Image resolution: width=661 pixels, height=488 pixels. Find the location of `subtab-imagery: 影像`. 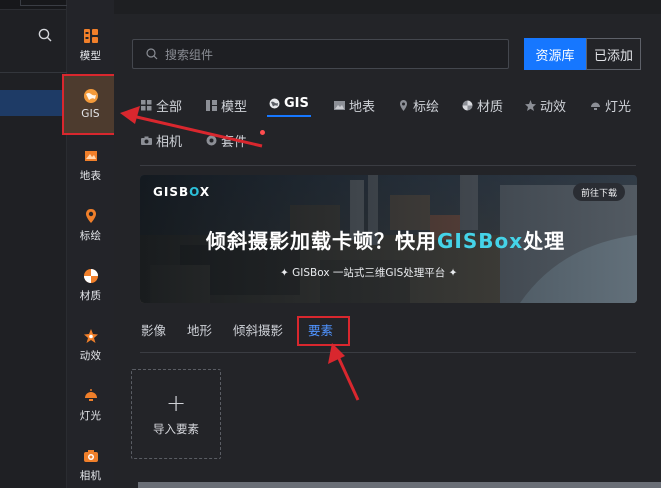

subtab-imagery: 影像 is located at coordinates (153, 329).